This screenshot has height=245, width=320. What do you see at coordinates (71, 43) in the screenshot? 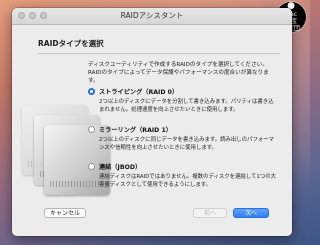
I see `page-heading: RAIDタイプを選択` at bounding box center [71, 43].